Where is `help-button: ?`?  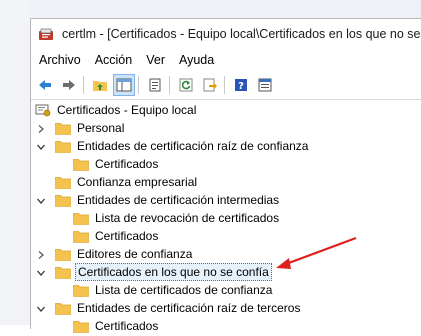 help-button: ? is located at coordinates (241, 85).